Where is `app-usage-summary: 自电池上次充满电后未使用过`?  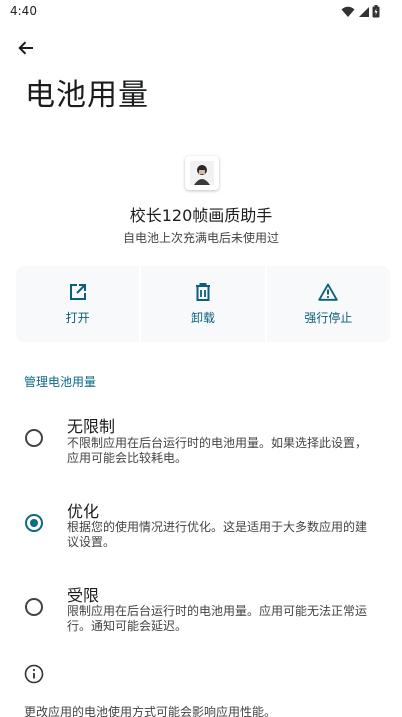
app-usage-summary: 自电池上次充满电后未使用过 is located at coordinates (200, 238).